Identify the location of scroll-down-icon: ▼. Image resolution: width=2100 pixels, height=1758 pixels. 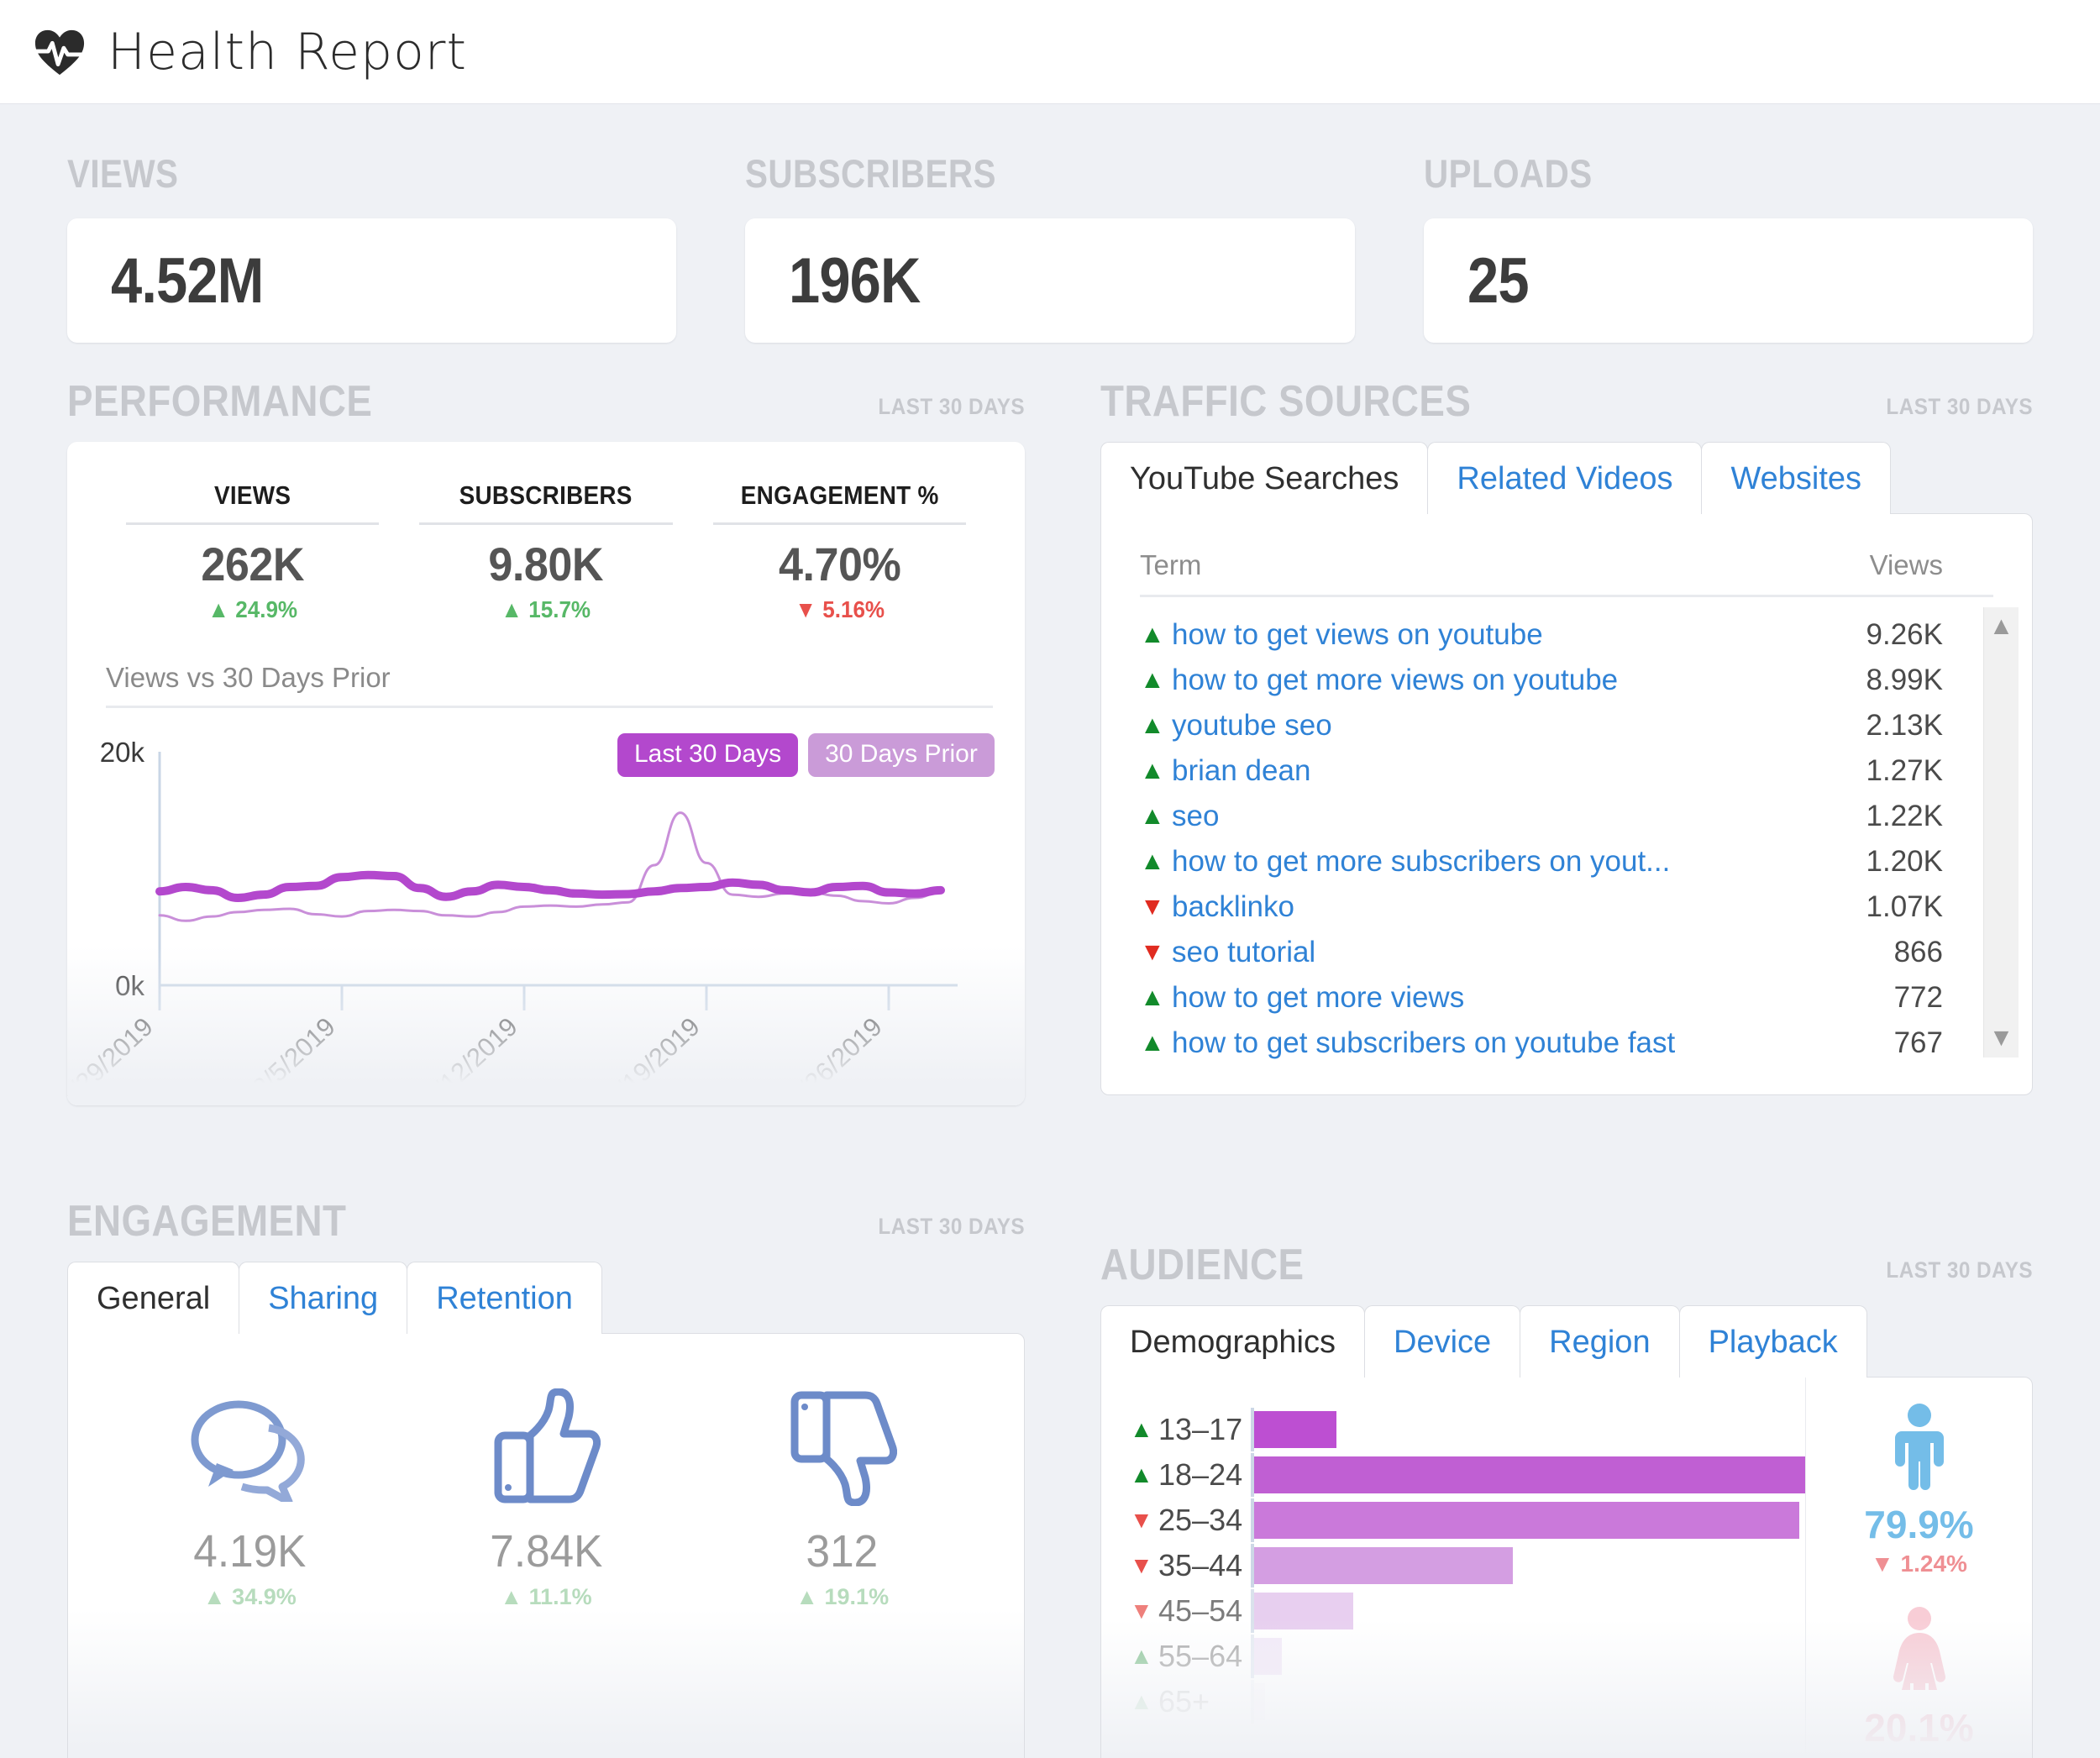
(2001, 1038).